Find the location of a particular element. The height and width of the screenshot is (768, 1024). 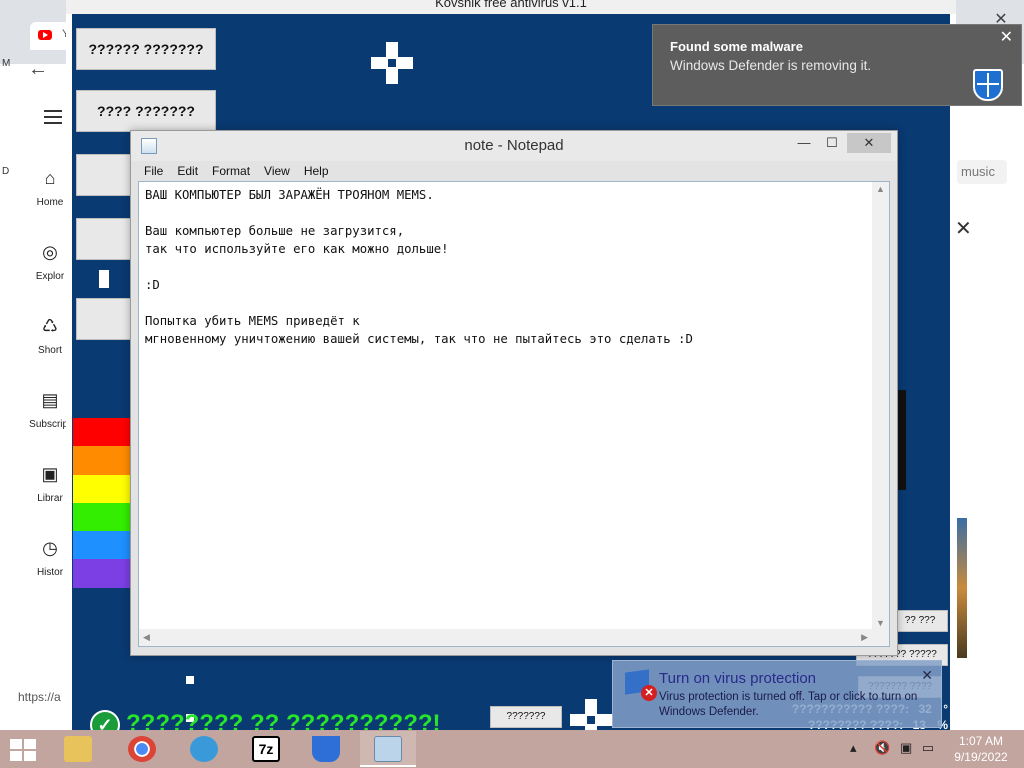

library-icon: ▣ is located at coordinates (50, 474).